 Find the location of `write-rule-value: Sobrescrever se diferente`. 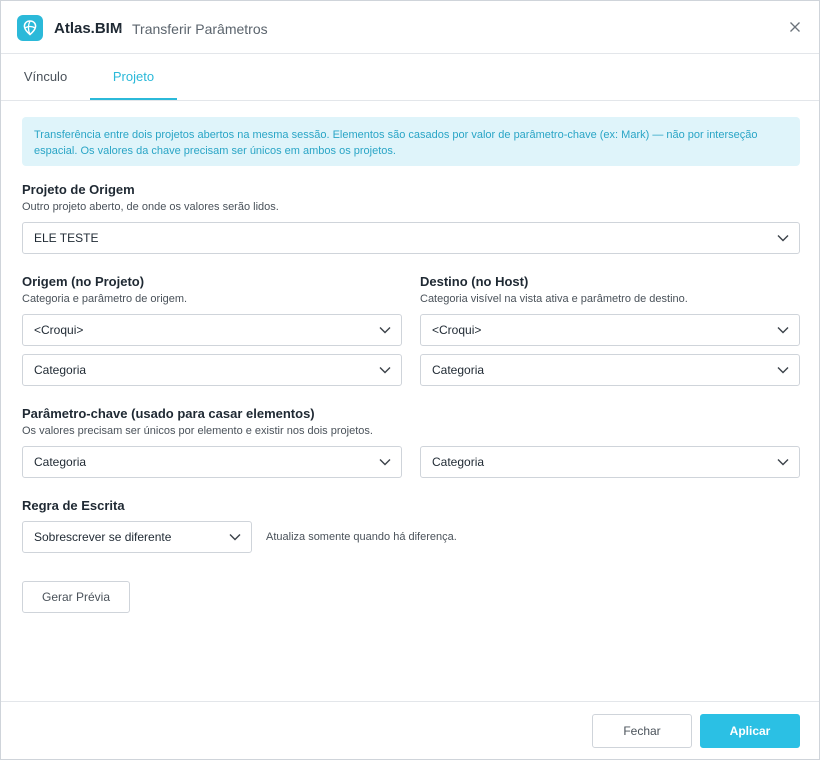

write-rule-value: Sobrescrever se diferente is located at coordinates (103, 537).